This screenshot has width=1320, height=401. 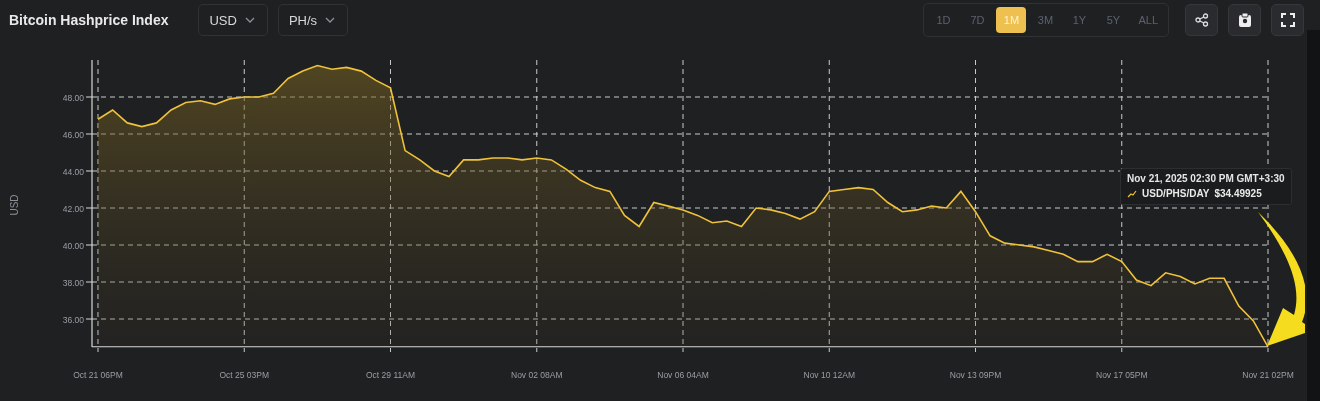 What do you see at coordinates (1132, 193) in the screenshot?
I see `line-legend-icon` at bounding box center [1132, 193].